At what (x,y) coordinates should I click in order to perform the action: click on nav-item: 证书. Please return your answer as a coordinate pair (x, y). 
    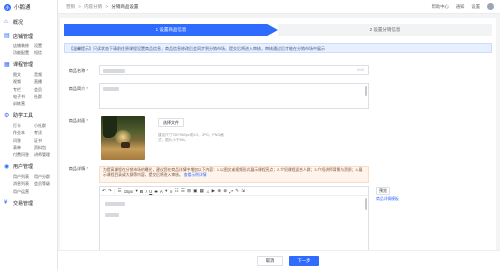
    Looking at the image, I should click on (44, 140).